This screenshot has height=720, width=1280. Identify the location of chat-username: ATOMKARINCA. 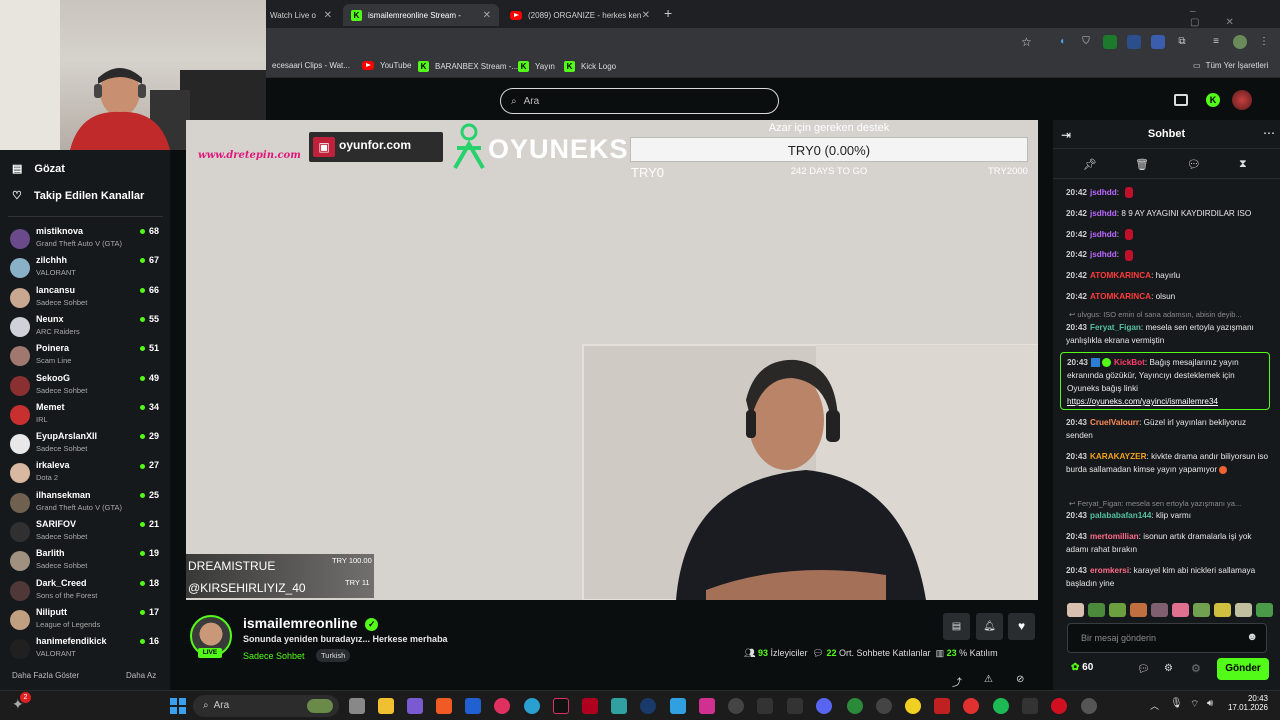
(1120, 275).